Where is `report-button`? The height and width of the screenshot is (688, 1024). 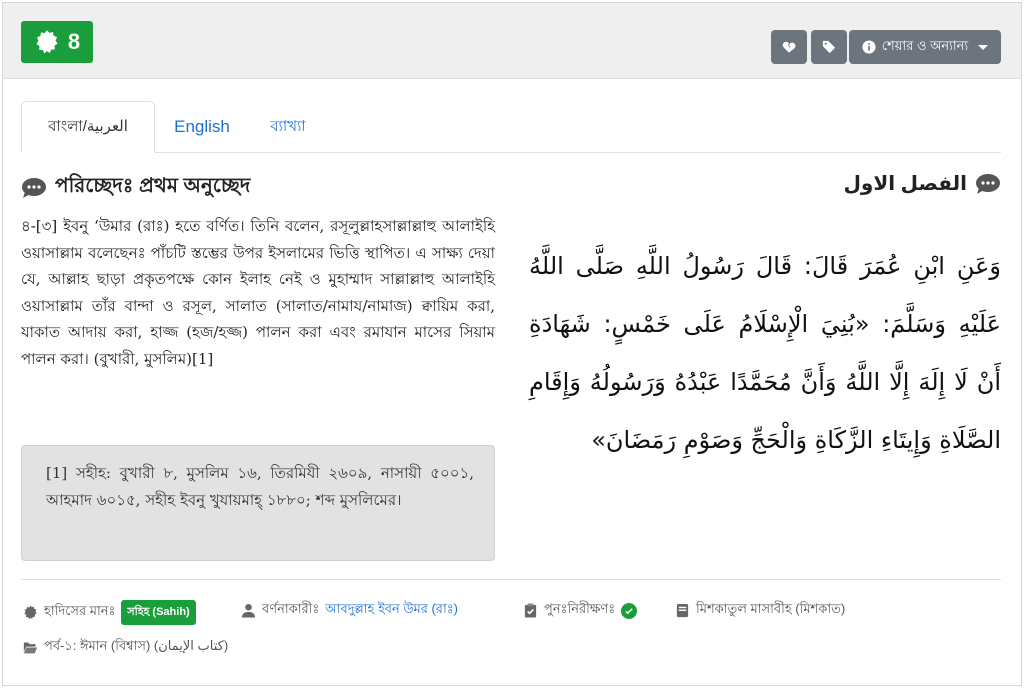
report-button is located at coordinates (789, 47).